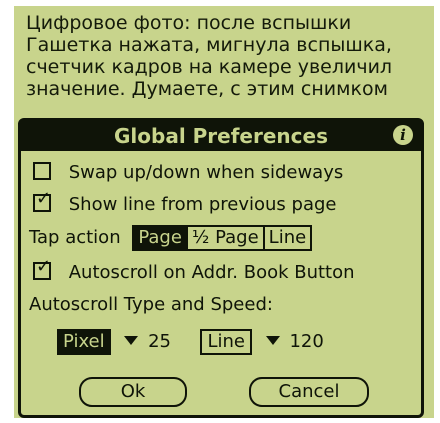  Describe the element at coordinates (202, 204) in the screenshot. I see `show-line-label: Show line from previous page` at that location.